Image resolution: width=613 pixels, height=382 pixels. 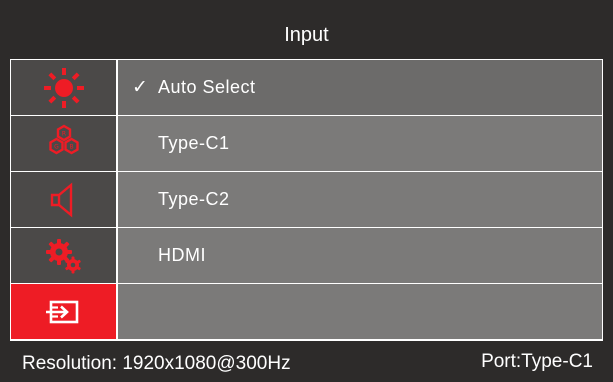 I want to click on audio-icon, so click(x=61, y=199).